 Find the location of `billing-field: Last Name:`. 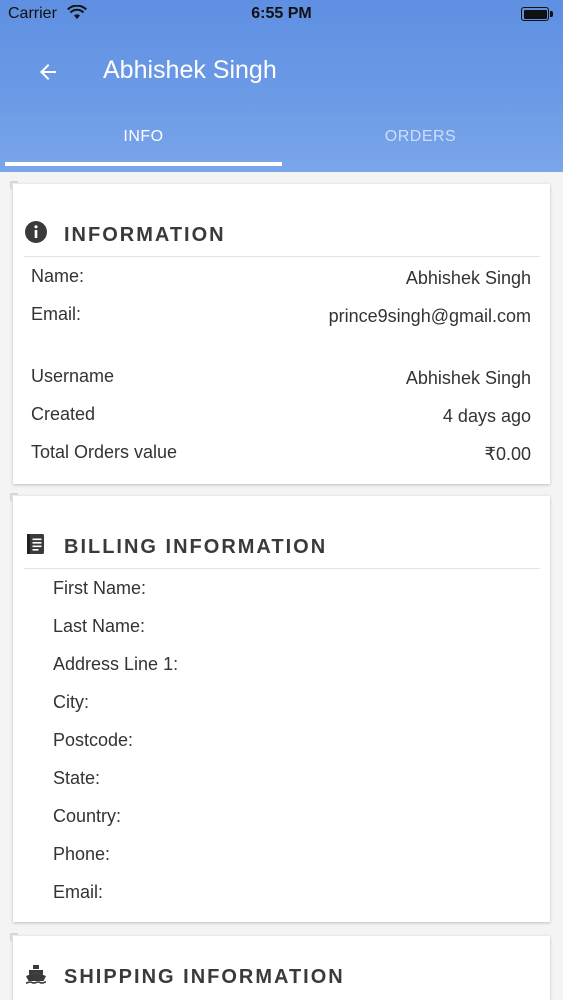

billing-field: Last Name: is located at coordinates (99, 626).